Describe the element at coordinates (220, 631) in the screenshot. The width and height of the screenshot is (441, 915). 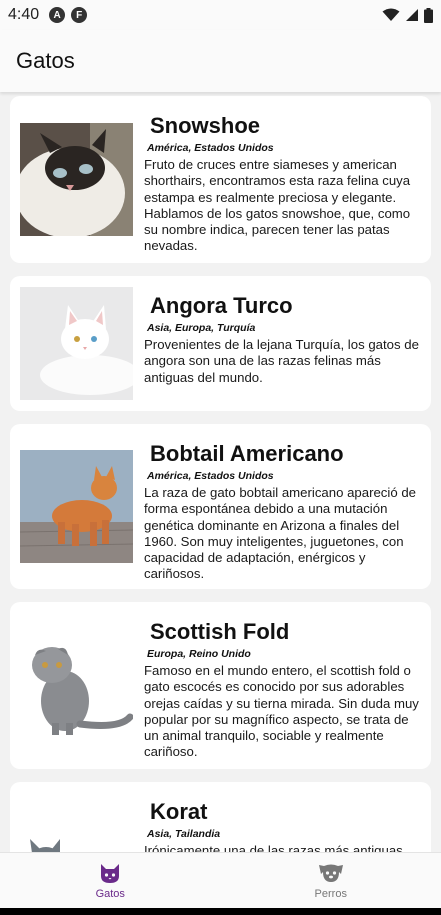
I see `breed-name: Scottish Fold` at that location.